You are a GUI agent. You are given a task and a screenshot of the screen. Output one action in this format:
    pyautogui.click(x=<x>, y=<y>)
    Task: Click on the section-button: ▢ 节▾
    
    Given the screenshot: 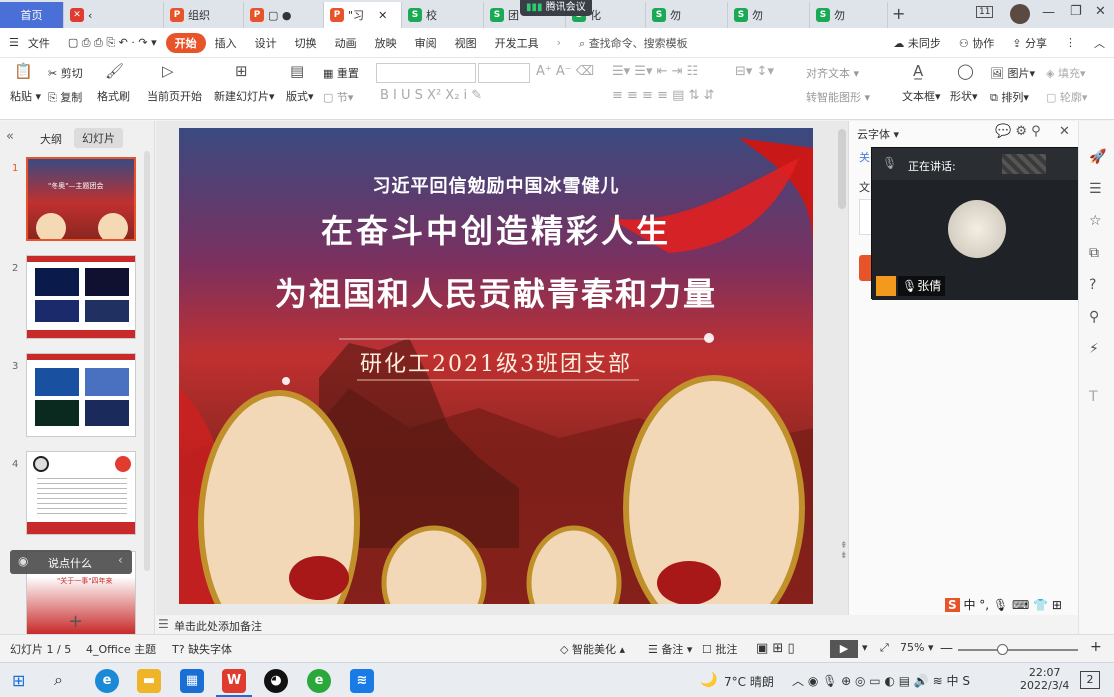 What is the action you would take?
    pyautogui.click(x=338, y=97)
    